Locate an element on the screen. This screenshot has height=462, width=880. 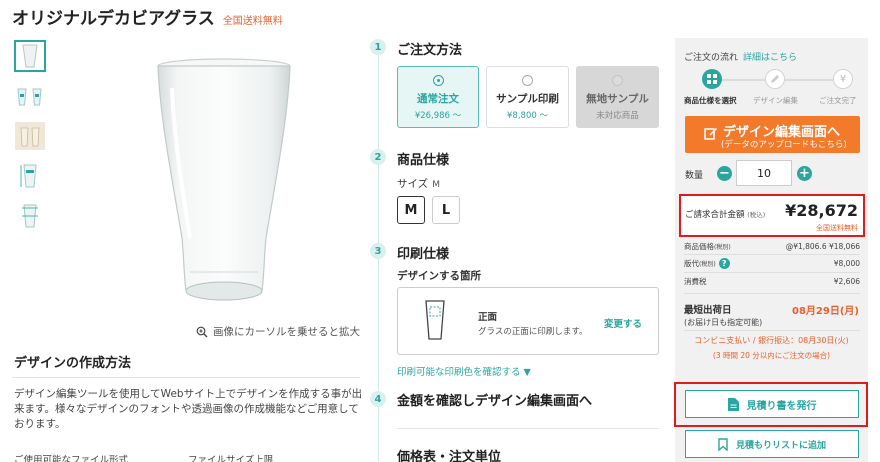
free-shipping-badge: 全国送料無料 is located at coordinates (252, 21).